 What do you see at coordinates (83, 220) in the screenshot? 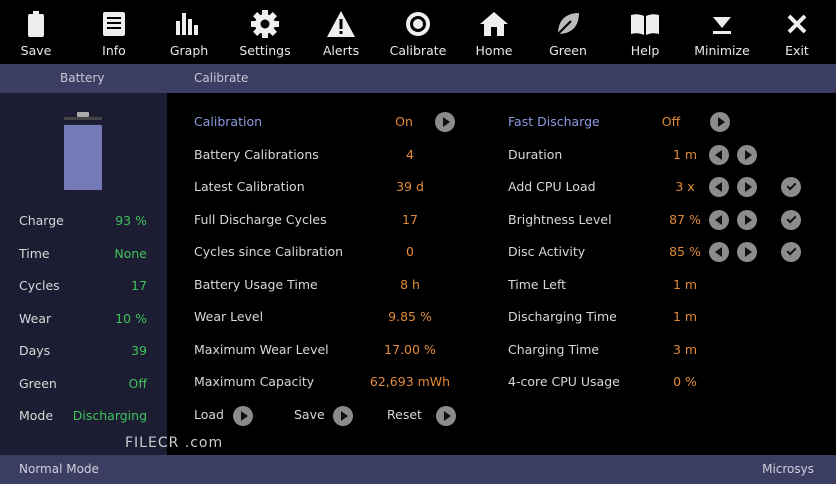
I see `stat-charge: Charge 93 %` at bounding box center [83, 220].